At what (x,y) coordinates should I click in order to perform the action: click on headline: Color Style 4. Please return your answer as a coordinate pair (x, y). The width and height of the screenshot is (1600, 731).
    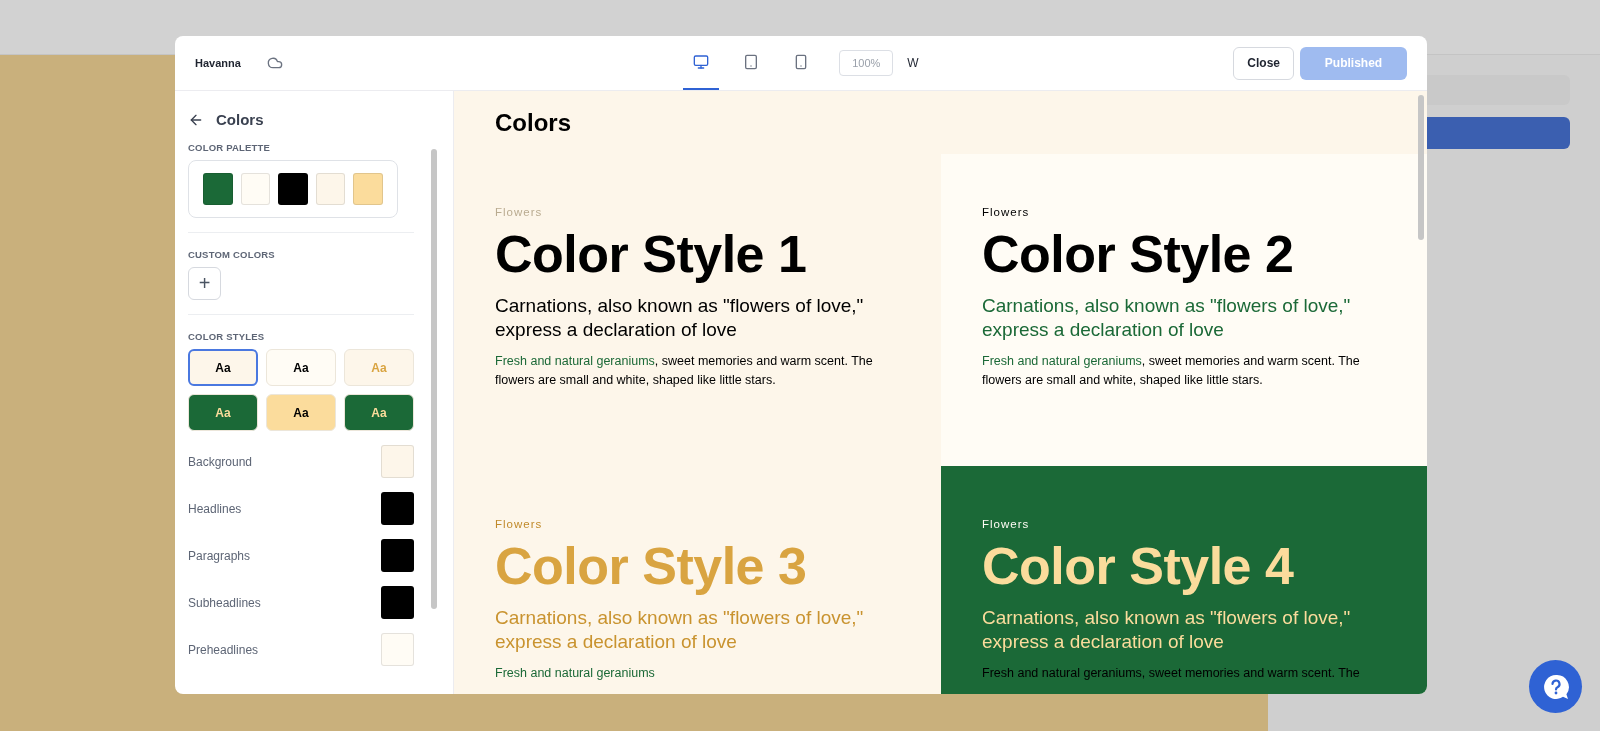
    Looking at the image, I should click on (1138, 566).